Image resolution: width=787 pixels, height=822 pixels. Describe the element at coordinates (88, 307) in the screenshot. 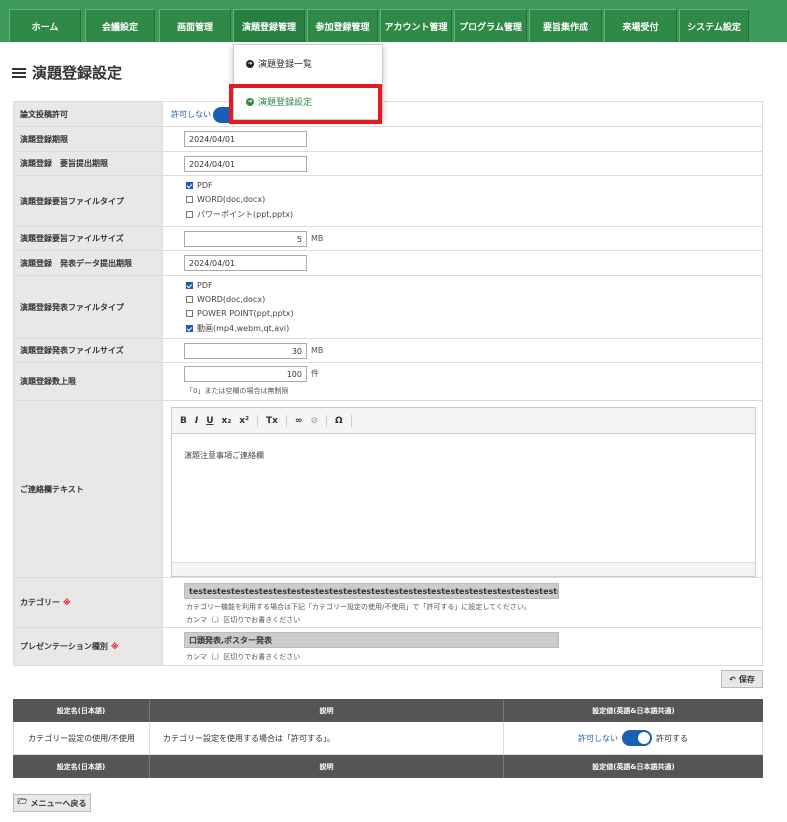

I see `form-label: 演題登録発表ファイルタイプ` at that location.